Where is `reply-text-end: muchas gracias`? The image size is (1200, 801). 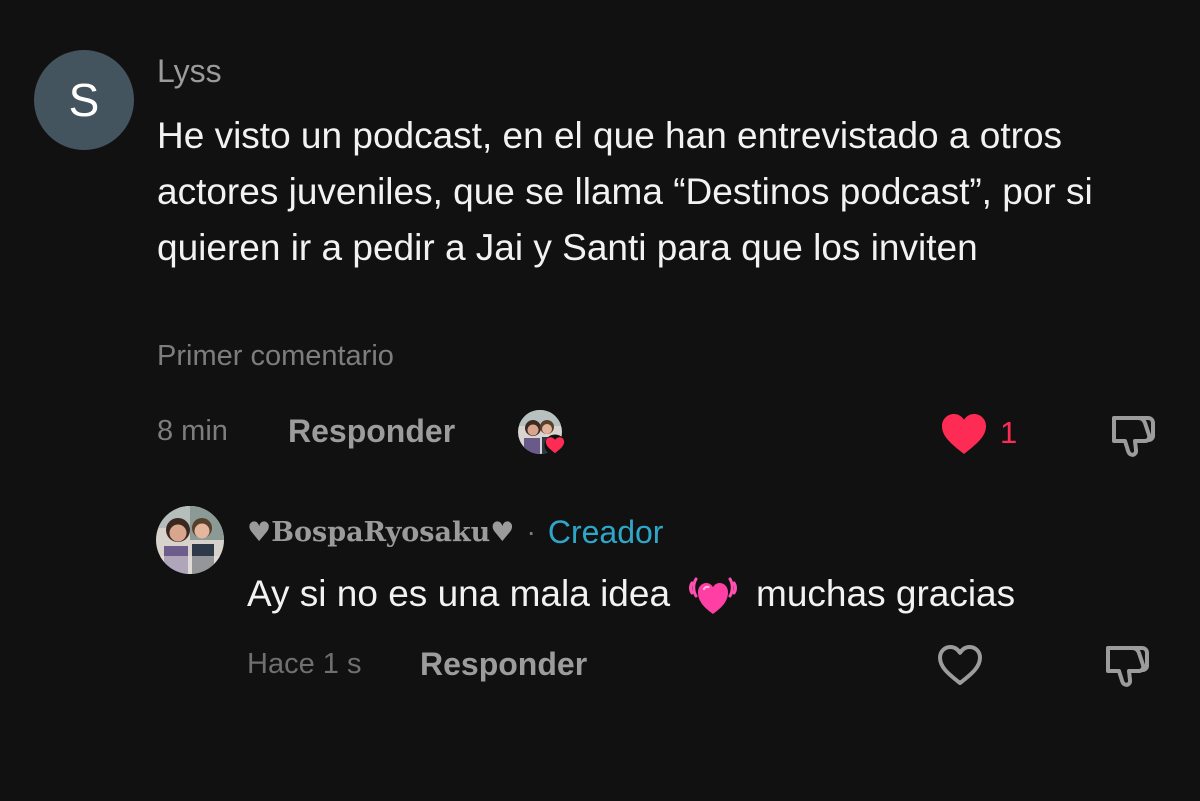
reply-text-end: muchas gracias is located at coordinates (886, 593).